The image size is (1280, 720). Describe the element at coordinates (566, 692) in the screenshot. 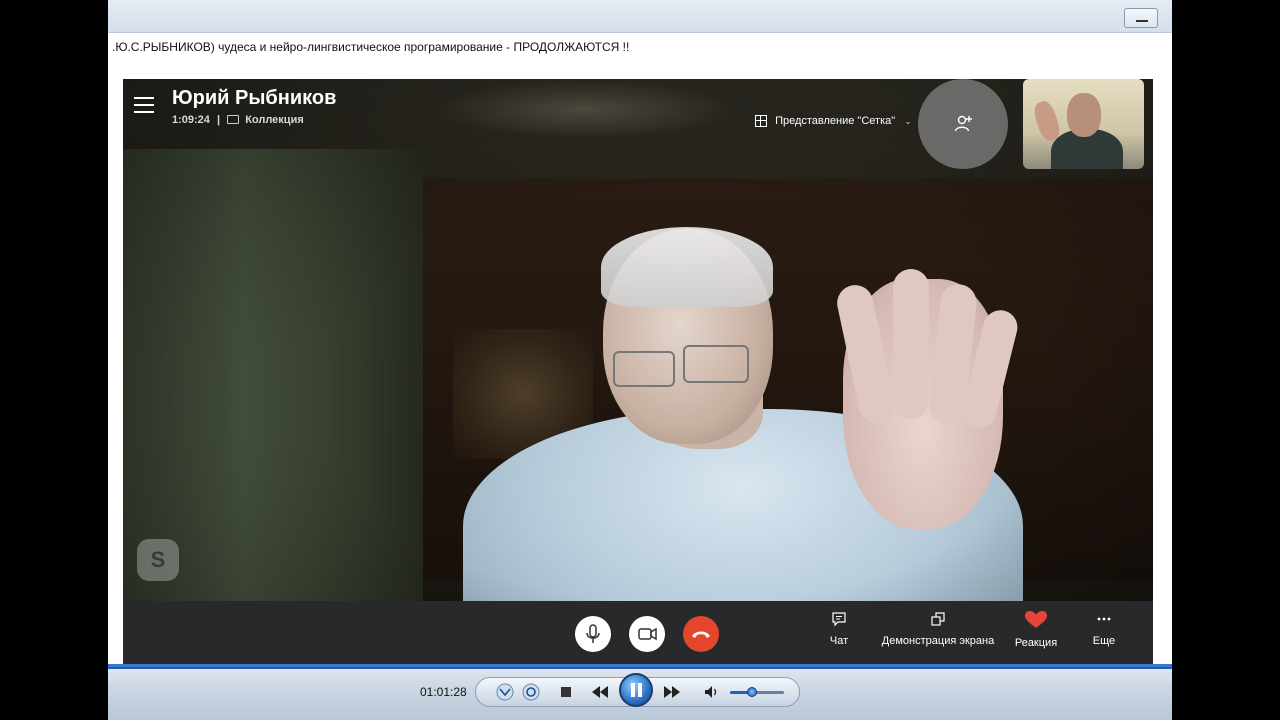

I see `stop-button` at that location.